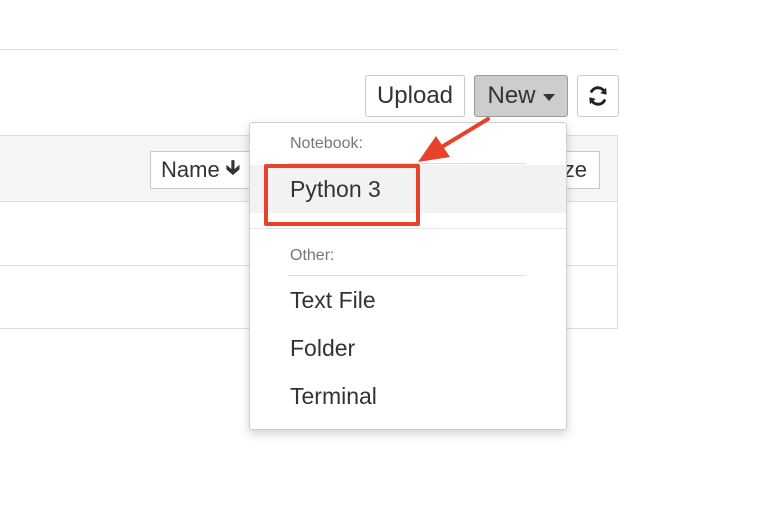  I want to click on menu-item-folder: Folder, so click(408, 348).